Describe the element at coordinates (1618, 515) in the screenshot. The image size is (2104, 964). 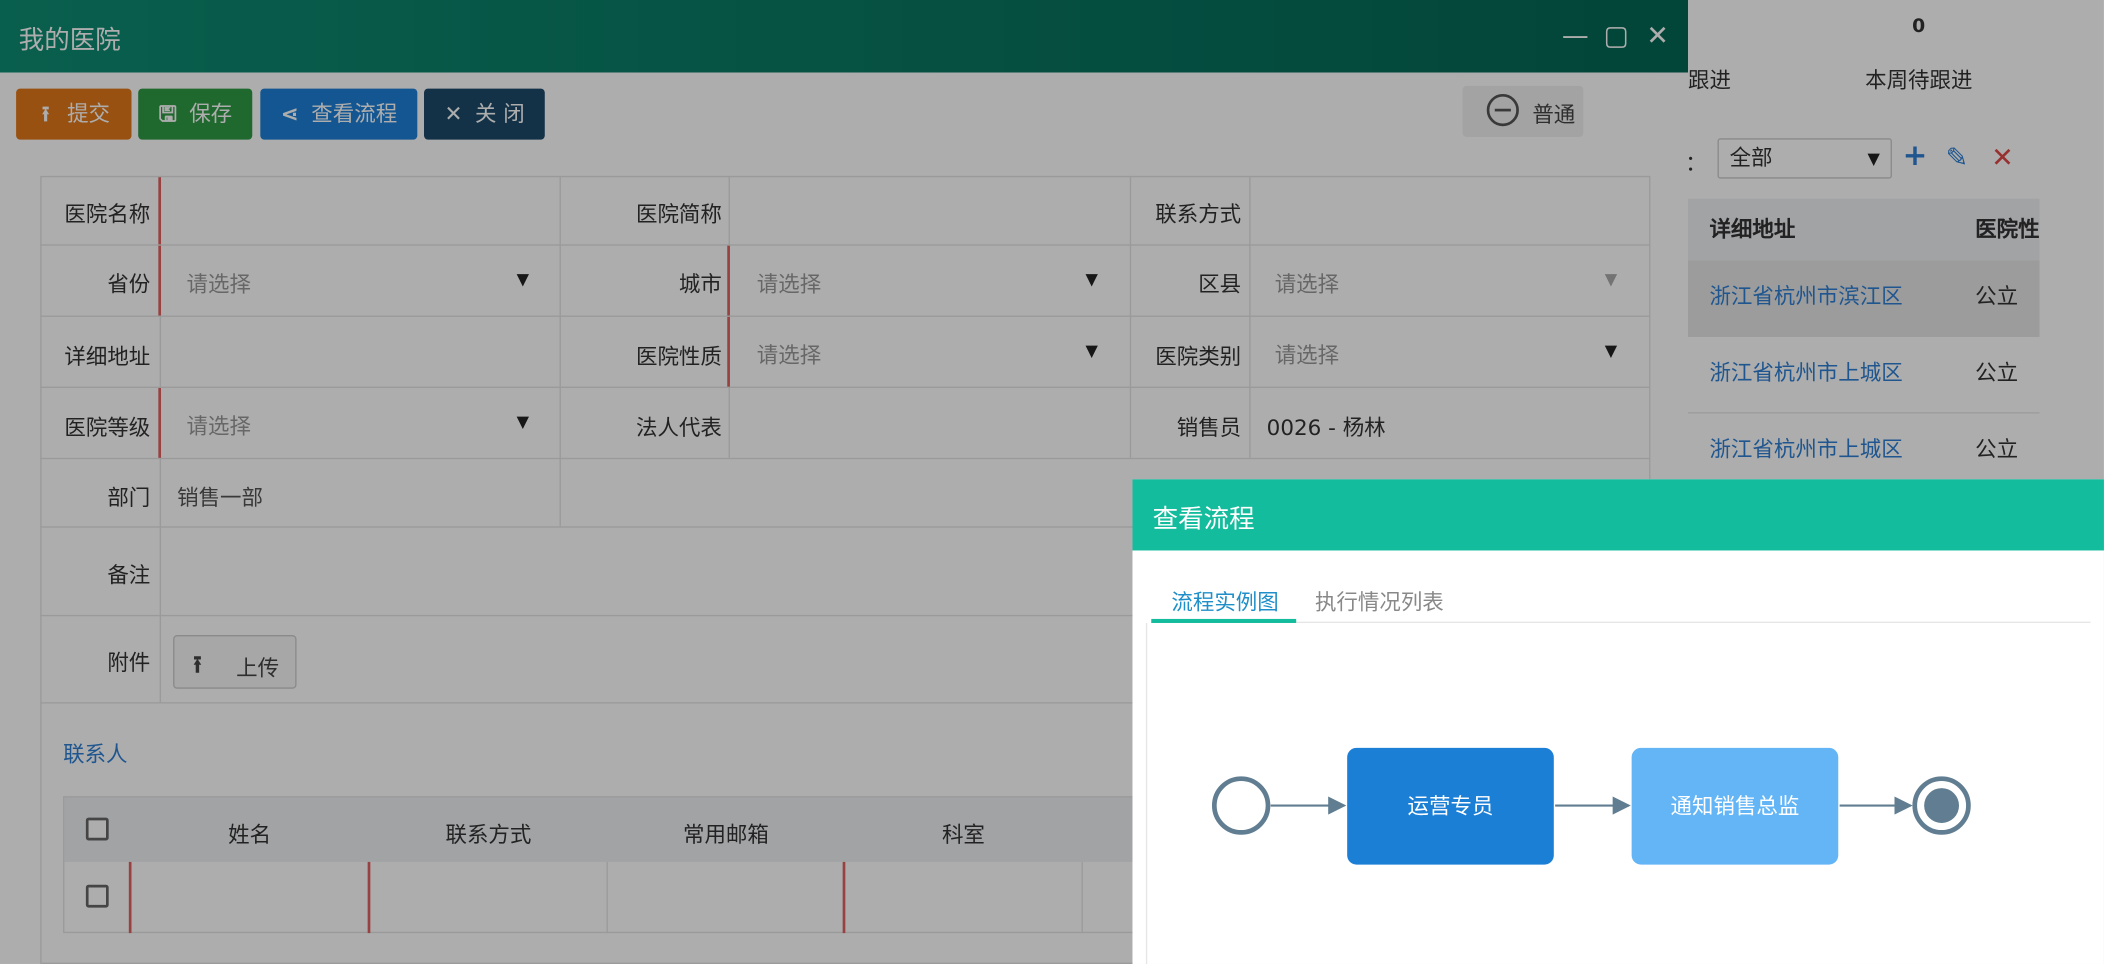
I see `dialog-header: 查看流程` at that location.